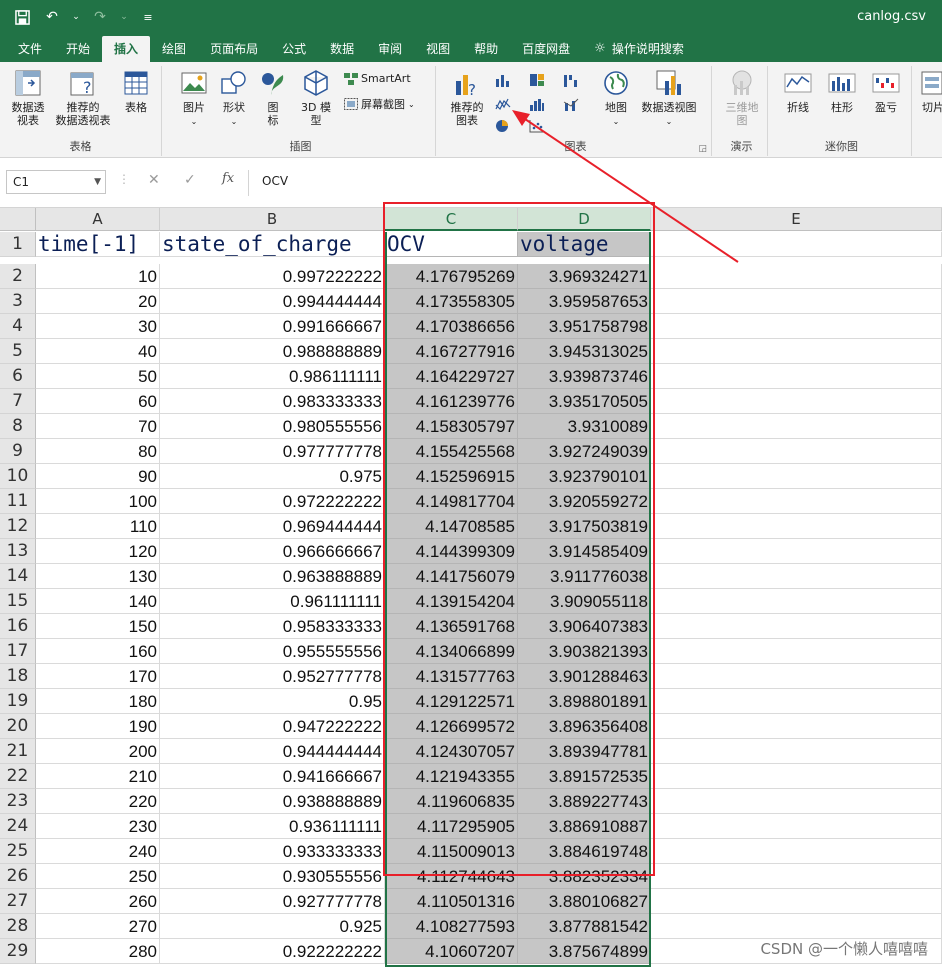 This screenshot has height=967, width=942. I want to click on cell-c25: 4.115009013, so click(451, 851).